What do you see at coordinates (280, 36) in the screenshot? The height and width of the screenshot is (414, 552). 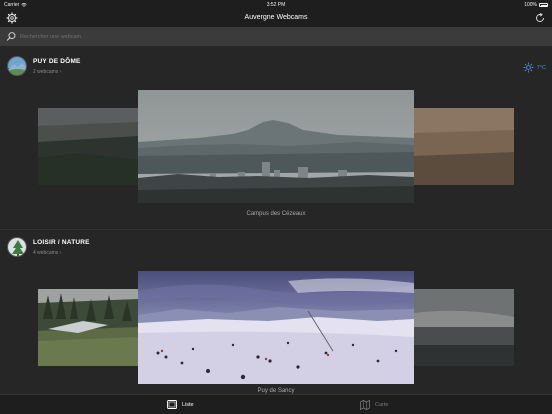 I see `search-input` at bounding box center [280, 36].